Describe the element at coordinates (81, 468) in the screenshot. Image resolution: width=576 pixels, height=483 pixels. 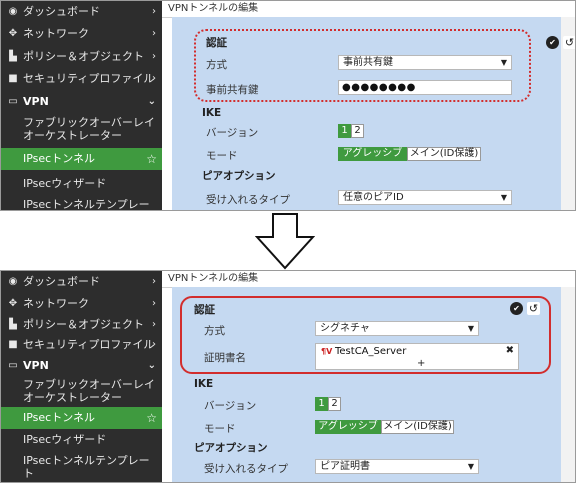
I see `sidebar-item-ipsec-template: IPsecトンネルテンプレー ト` at that location.